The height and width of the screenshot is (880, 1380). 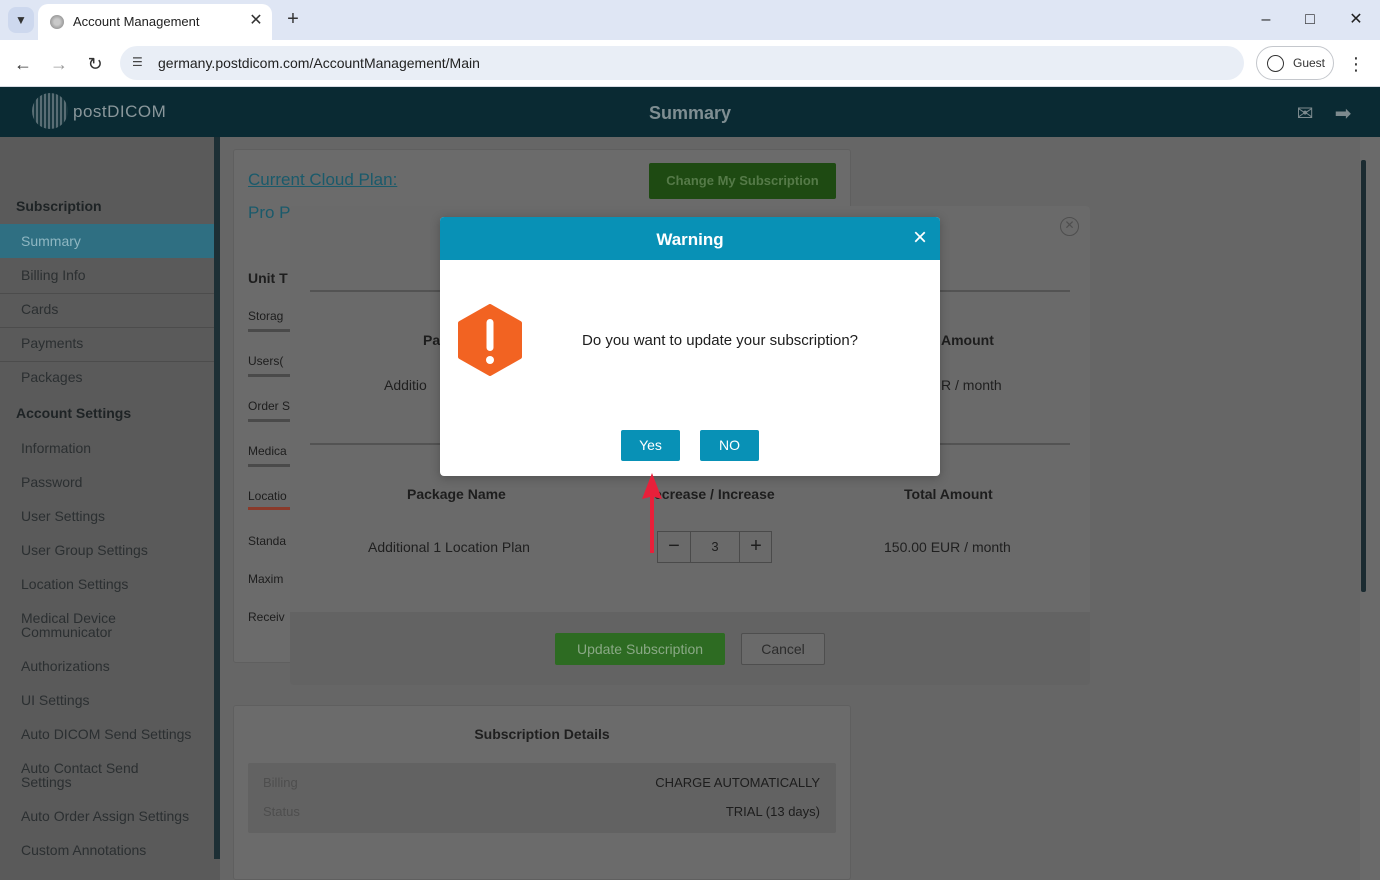 I want to click on minimize-icon: –, so click(x=1266, y=20).